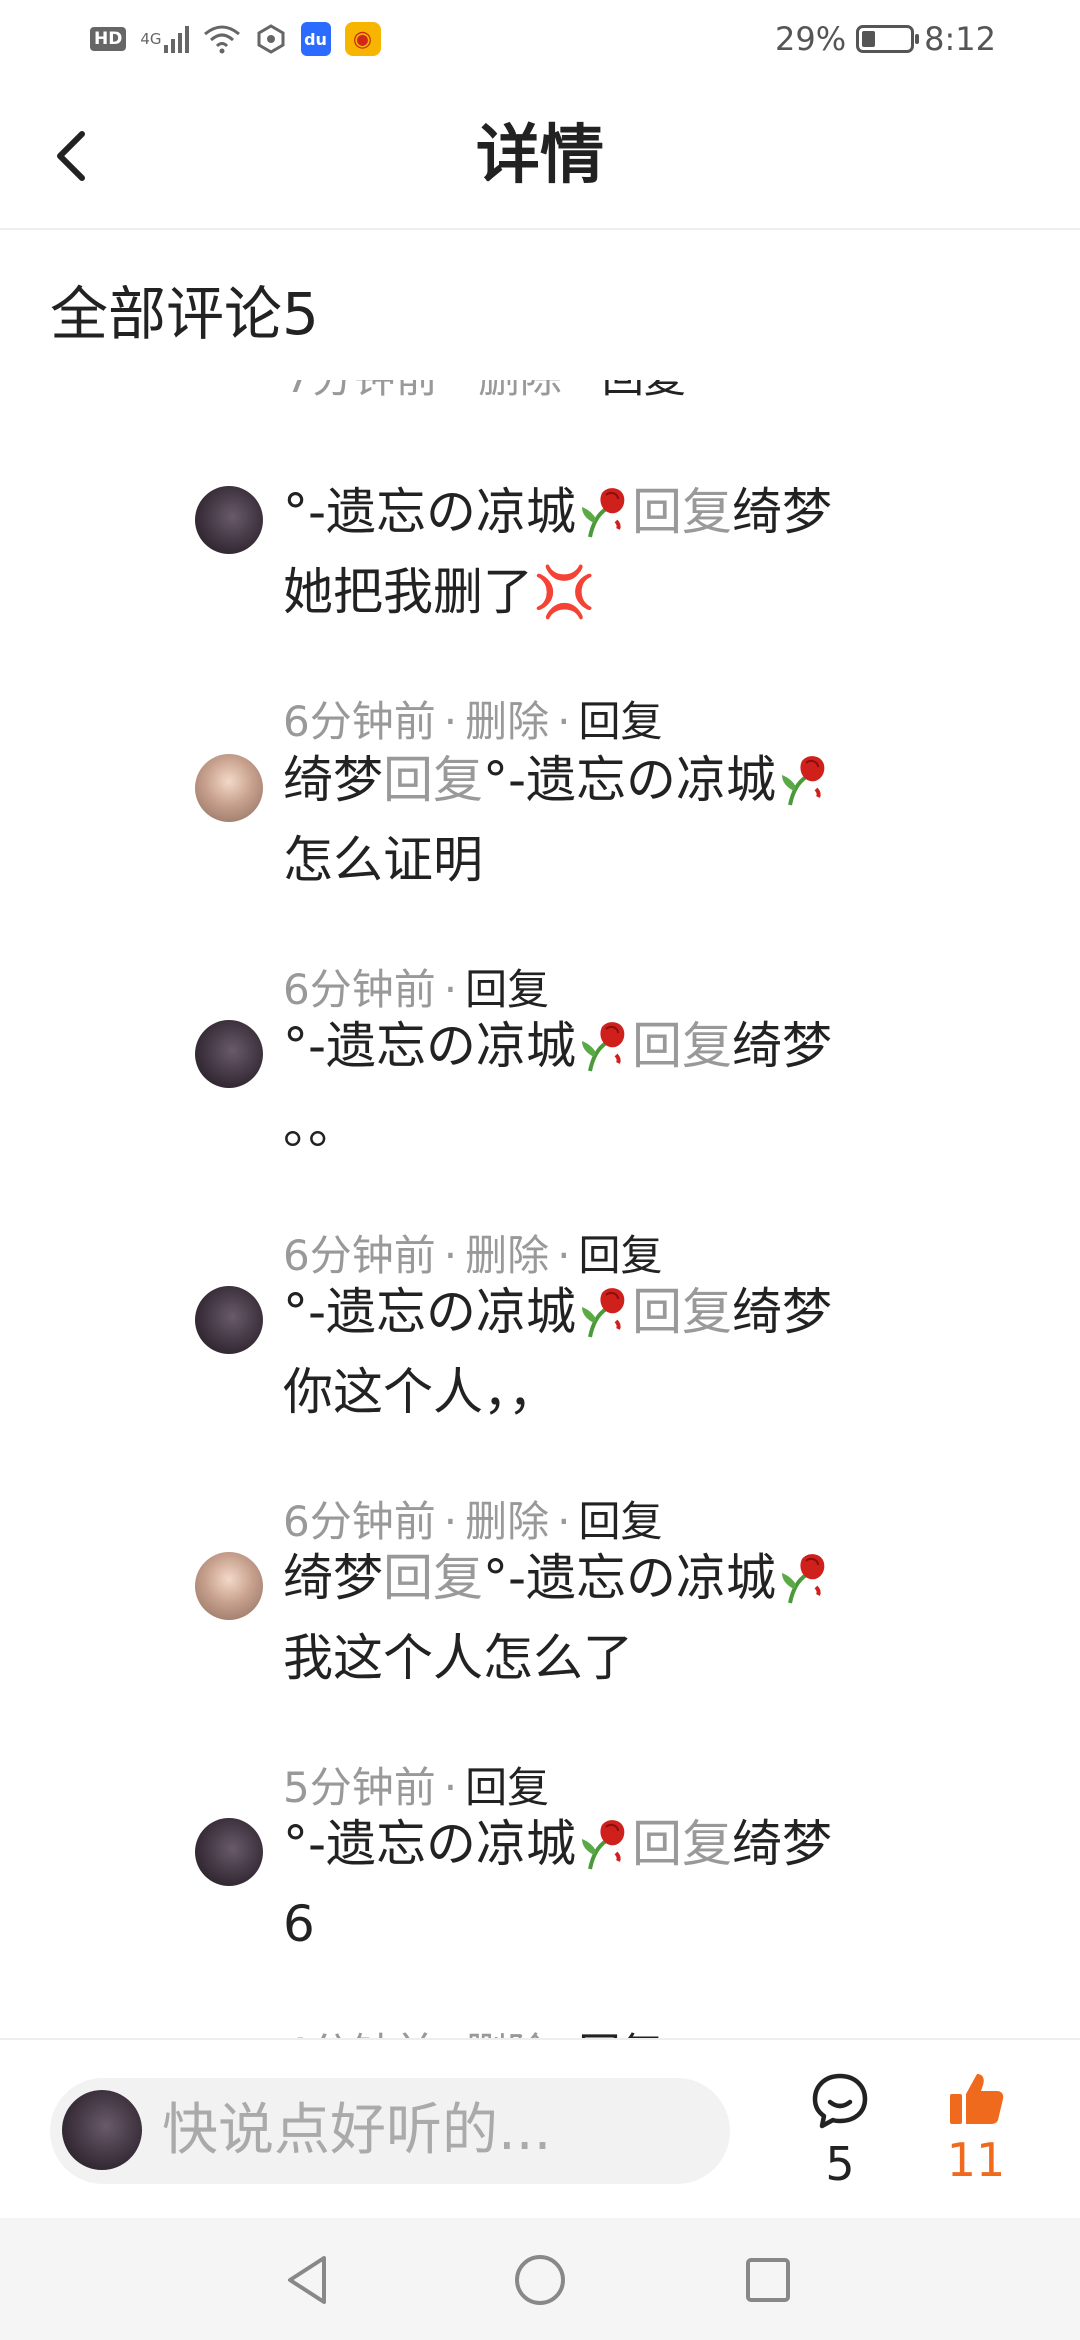 The width and height of the screenshot is (1080, 2340). Describe the element at coordinates (315, 39) in the screenshot. I see `baidu-icon: du` at that location.